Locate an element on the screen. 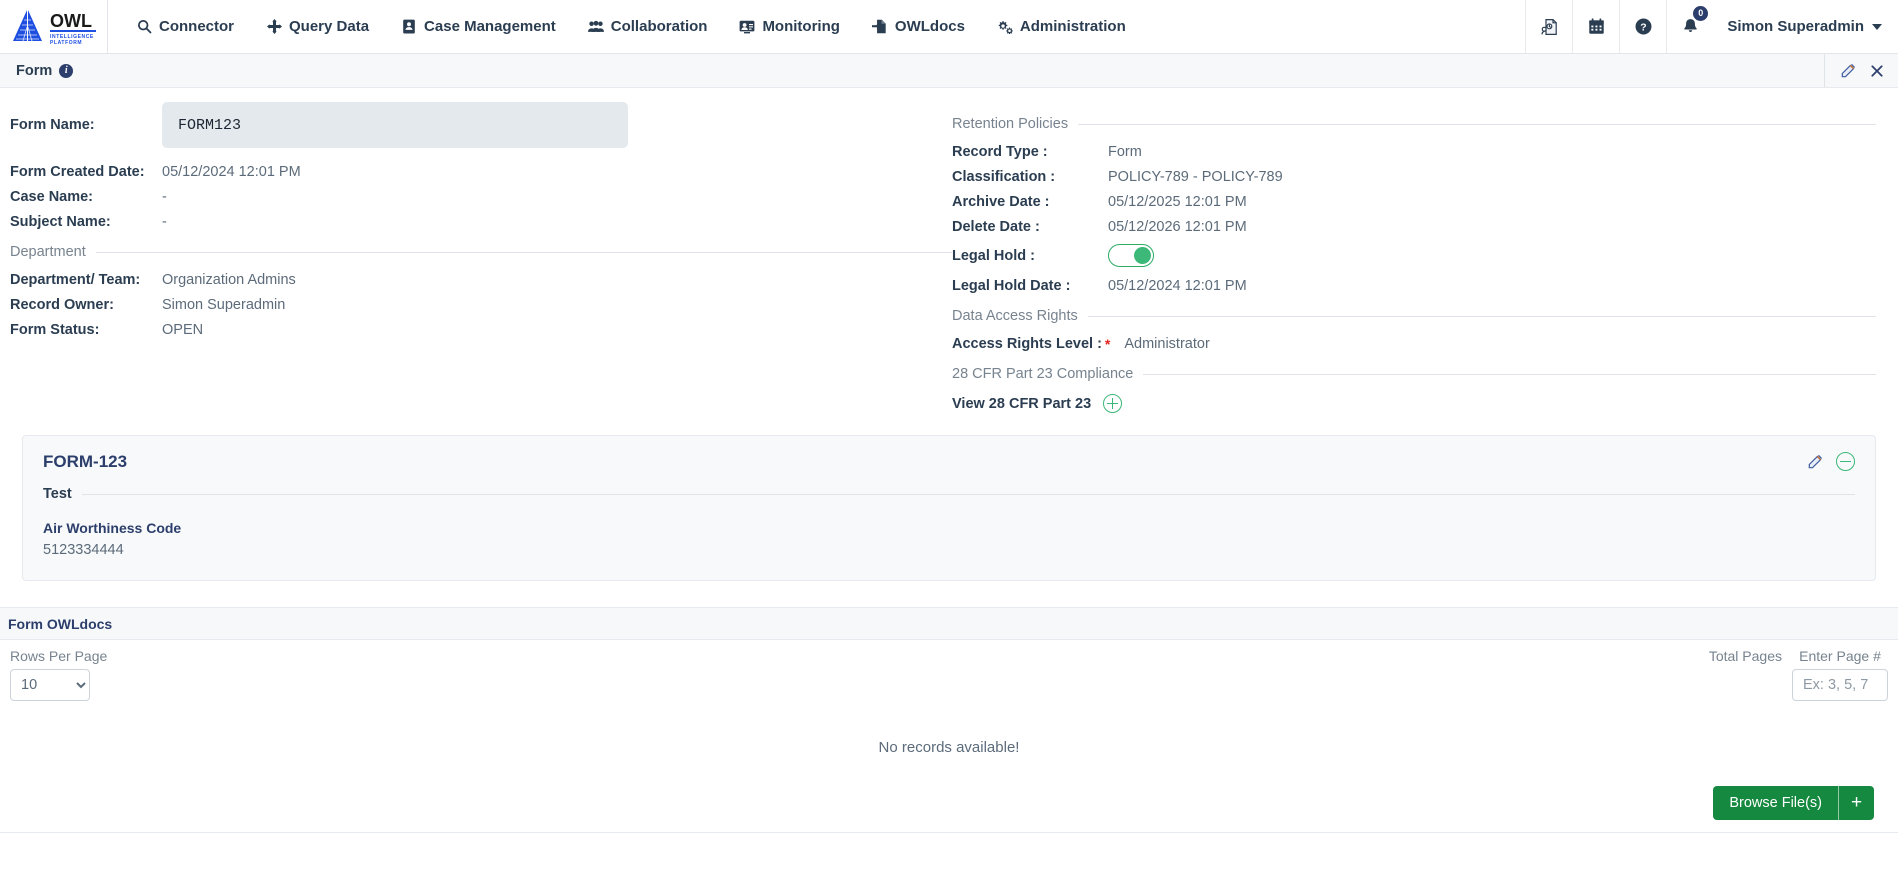 The height and width of the screenshot is (875, 1898). legal-hold-date-row: Legal Hold Date : 05/12/2024 12:01 PM is located at coordinates (1414, 286).